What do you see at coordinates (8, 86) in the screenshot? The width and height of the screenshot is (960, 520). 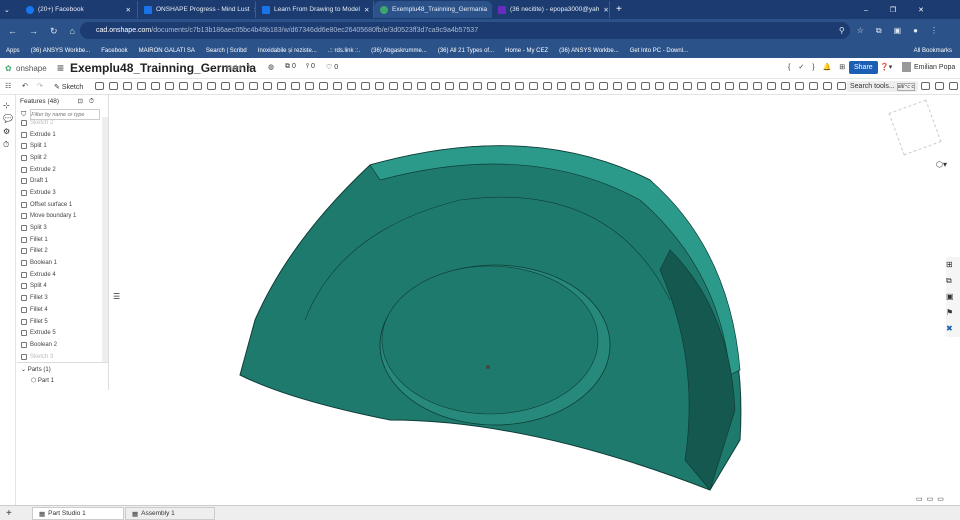 I see `feature-list-toggle-icon: ☷` at bounding box center [8, 86].